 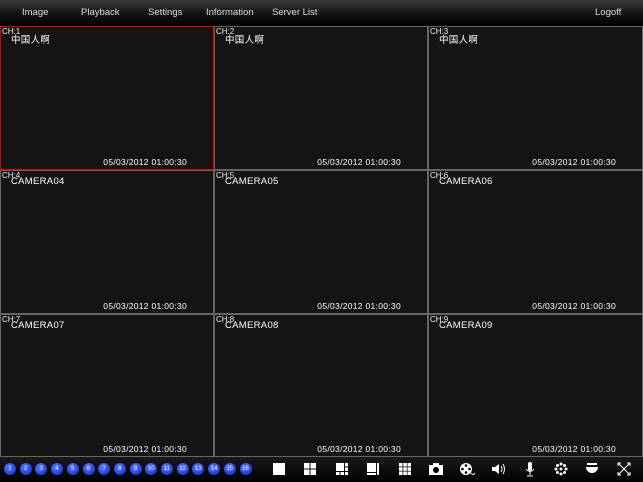 I want to click on channel-button-15: 15, so click(x=229, y=469).